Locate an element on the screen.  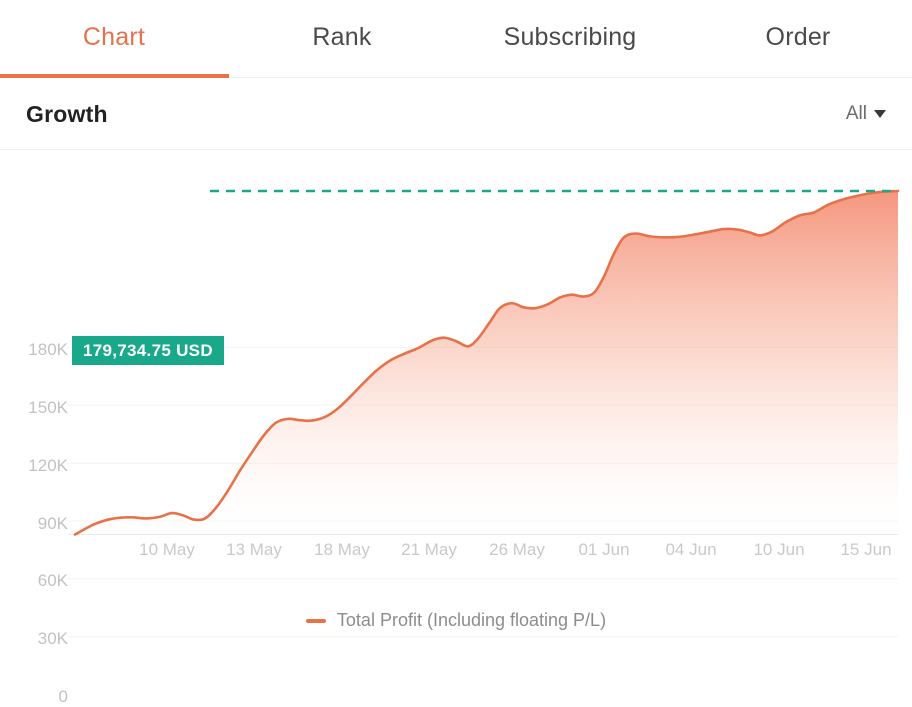
range-dropdown-label: All is located at coordinates (856, 113).